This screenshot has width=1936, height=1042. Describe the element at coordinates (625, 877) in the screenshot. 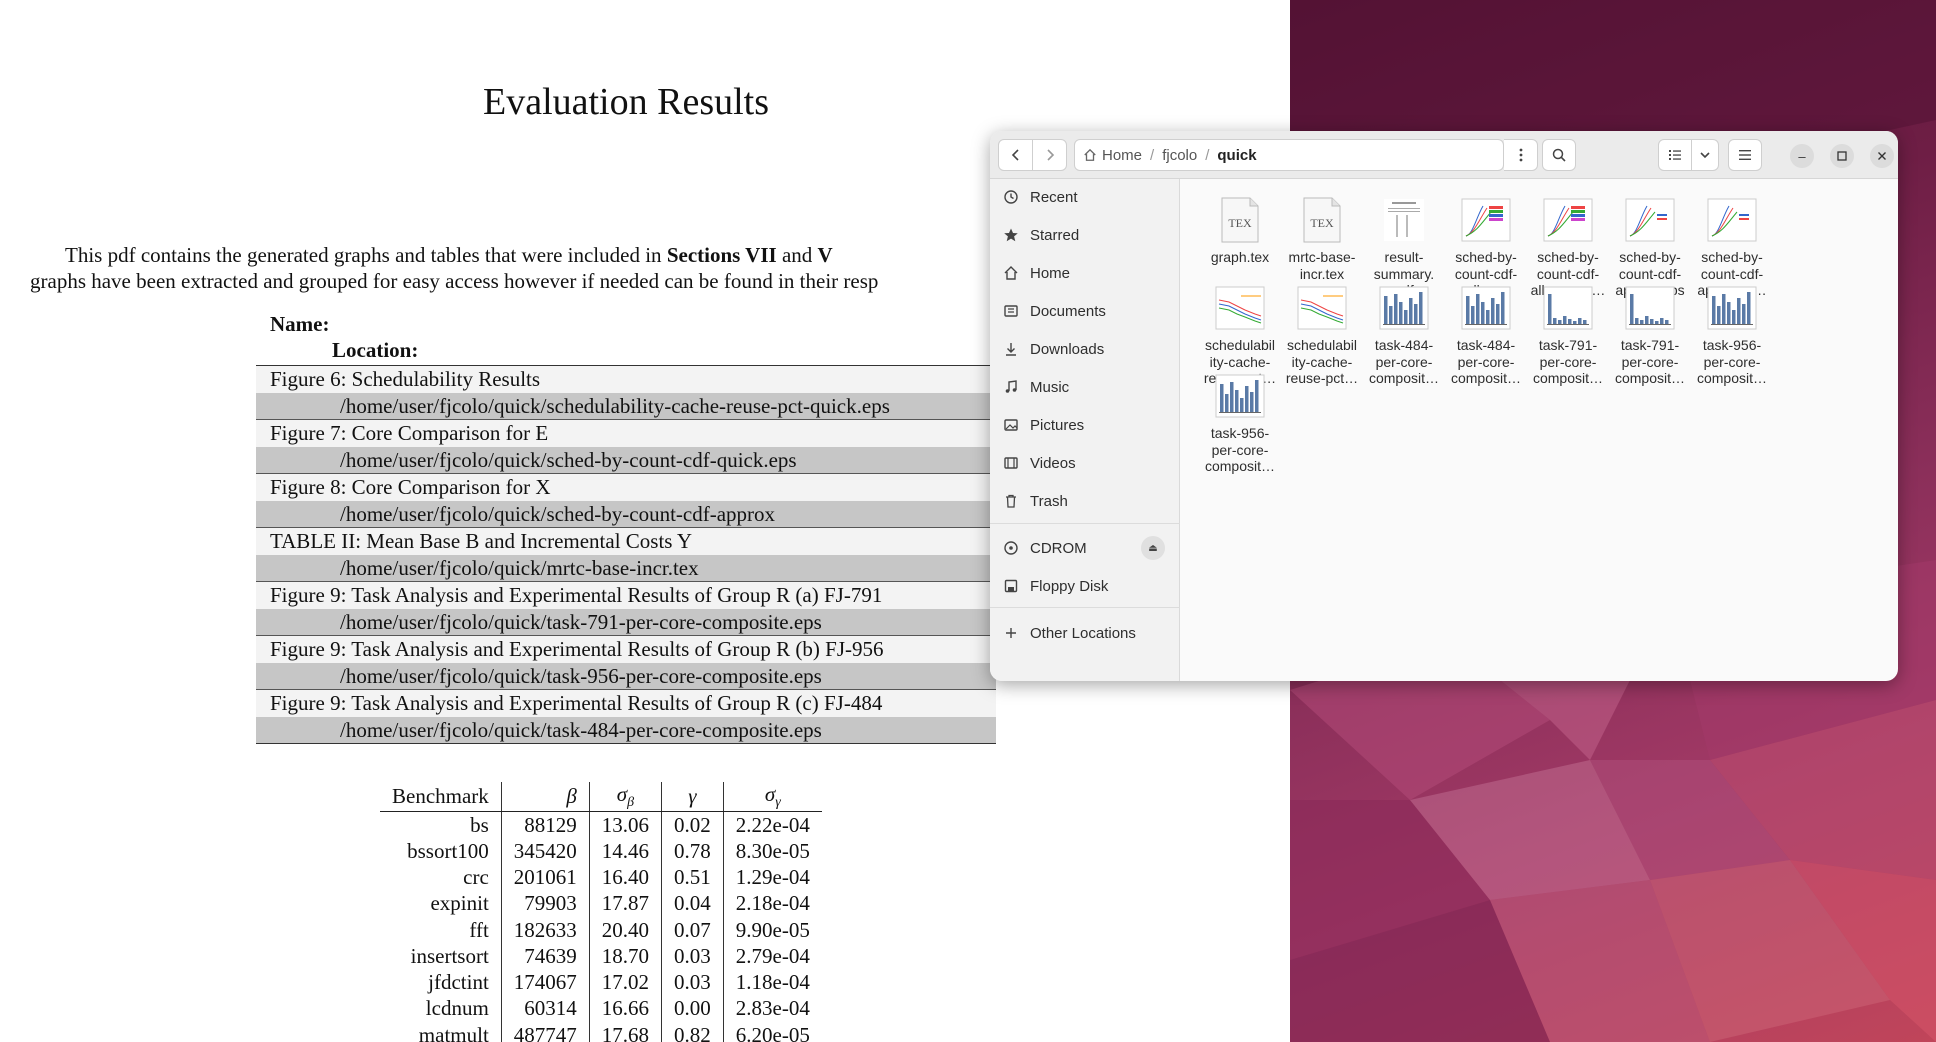

I see `table-cell: 16.40` at that location.